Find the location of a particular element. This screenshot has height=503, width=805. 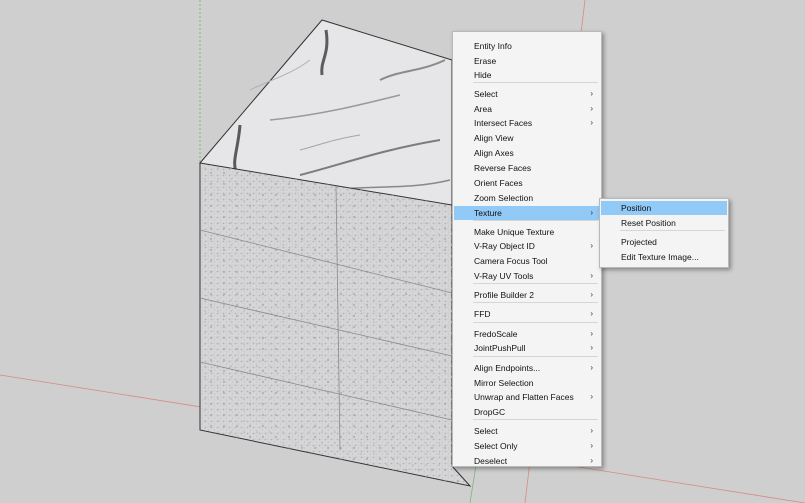

menu-item-label: Erase is located at coordinates (485, 61).